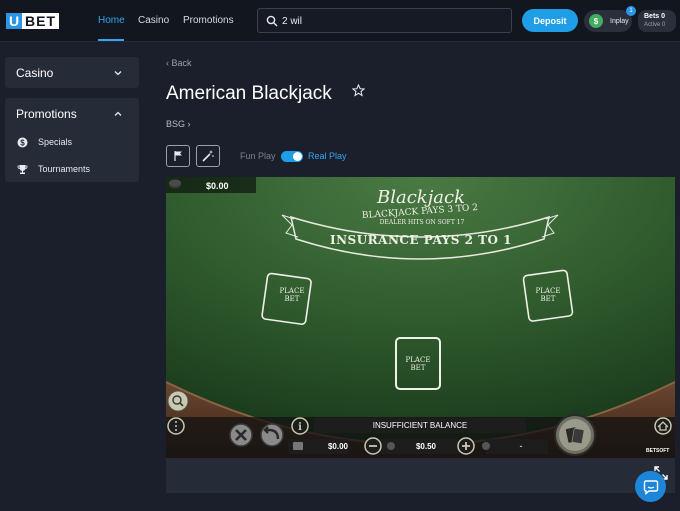 The width and height of the screenshot is (680, 511). What do you see at coordinates (521, 446) in the screenshot?
I see `side-bet-value: -` at bounding box center [521, 446].